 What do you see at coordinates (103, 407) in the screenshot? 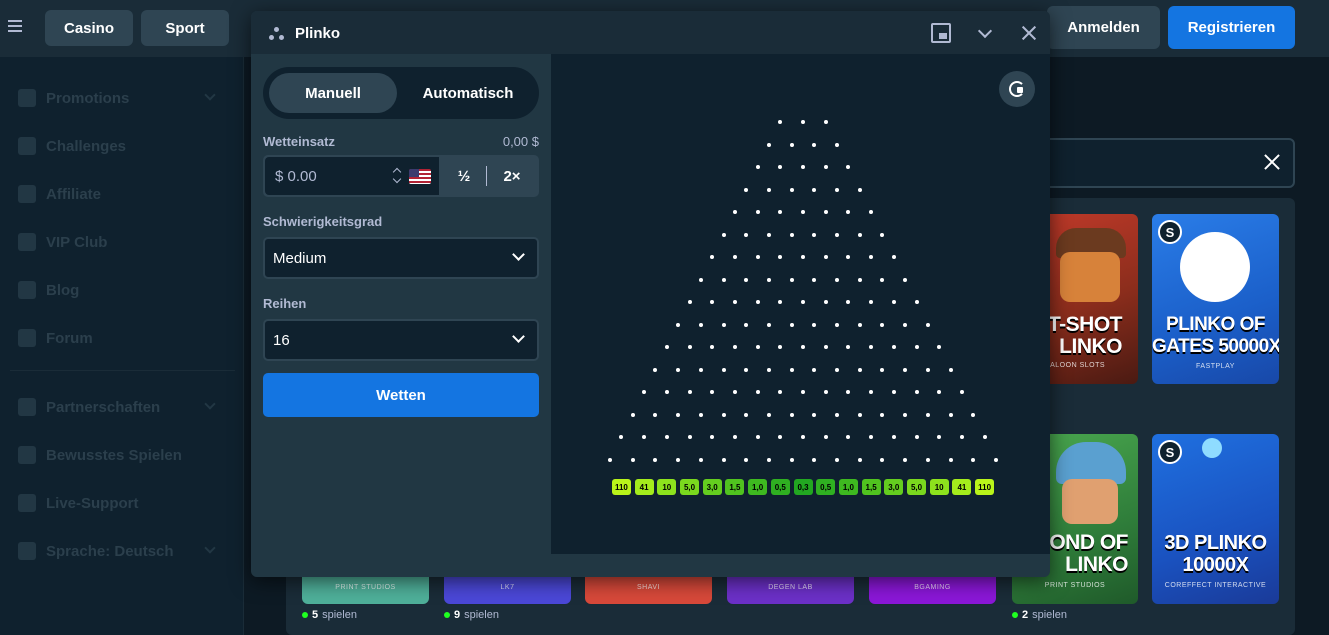
I see `sidebar-item-label: Partnerschaften` at bounding box center [103, 407].